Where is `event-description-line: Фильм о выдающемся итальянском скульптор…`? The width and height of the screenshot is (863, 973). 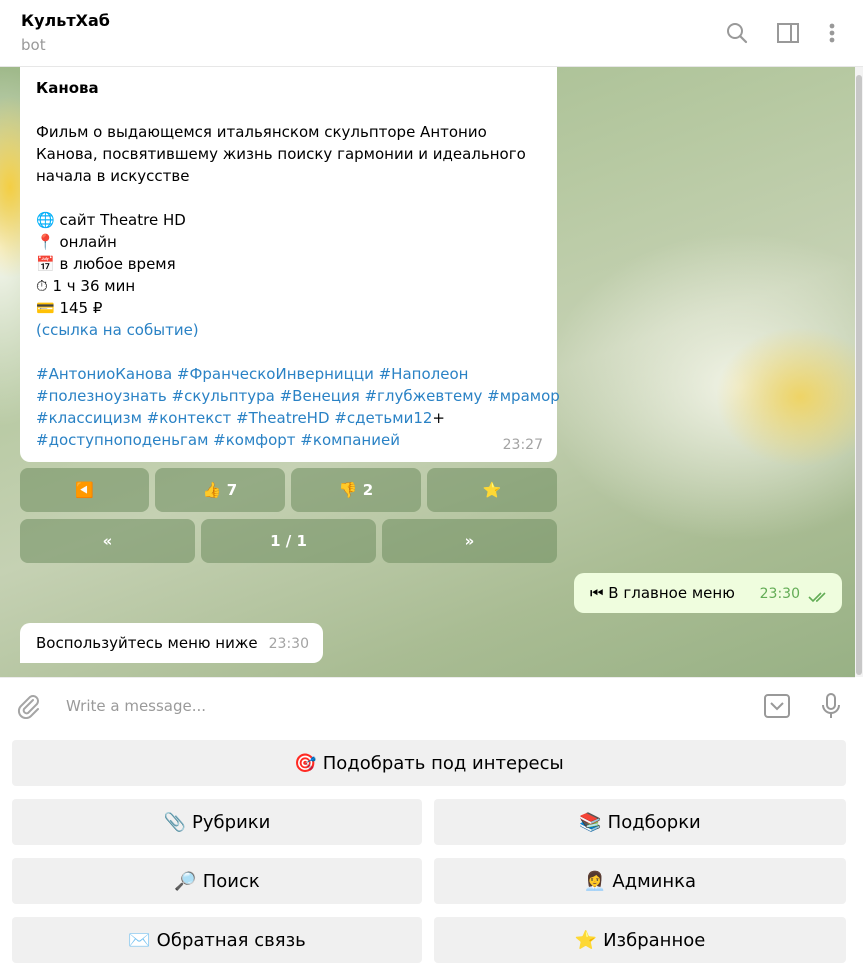 event-description-line: Фильм о выдающемся итальянском скульптор… is located at coordinates (261, 132).